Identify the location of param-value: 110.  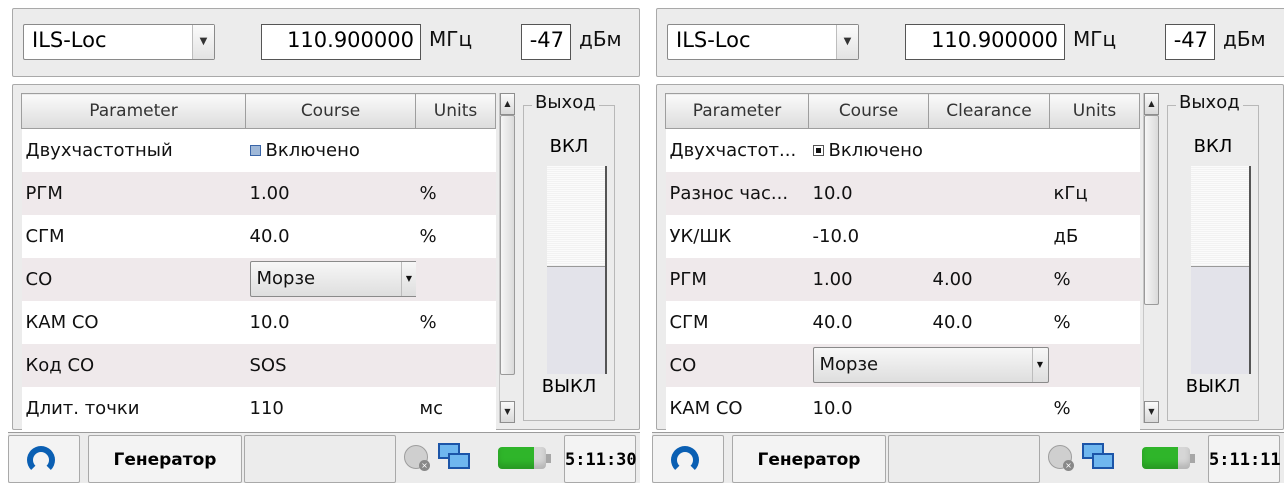
(330, 408).